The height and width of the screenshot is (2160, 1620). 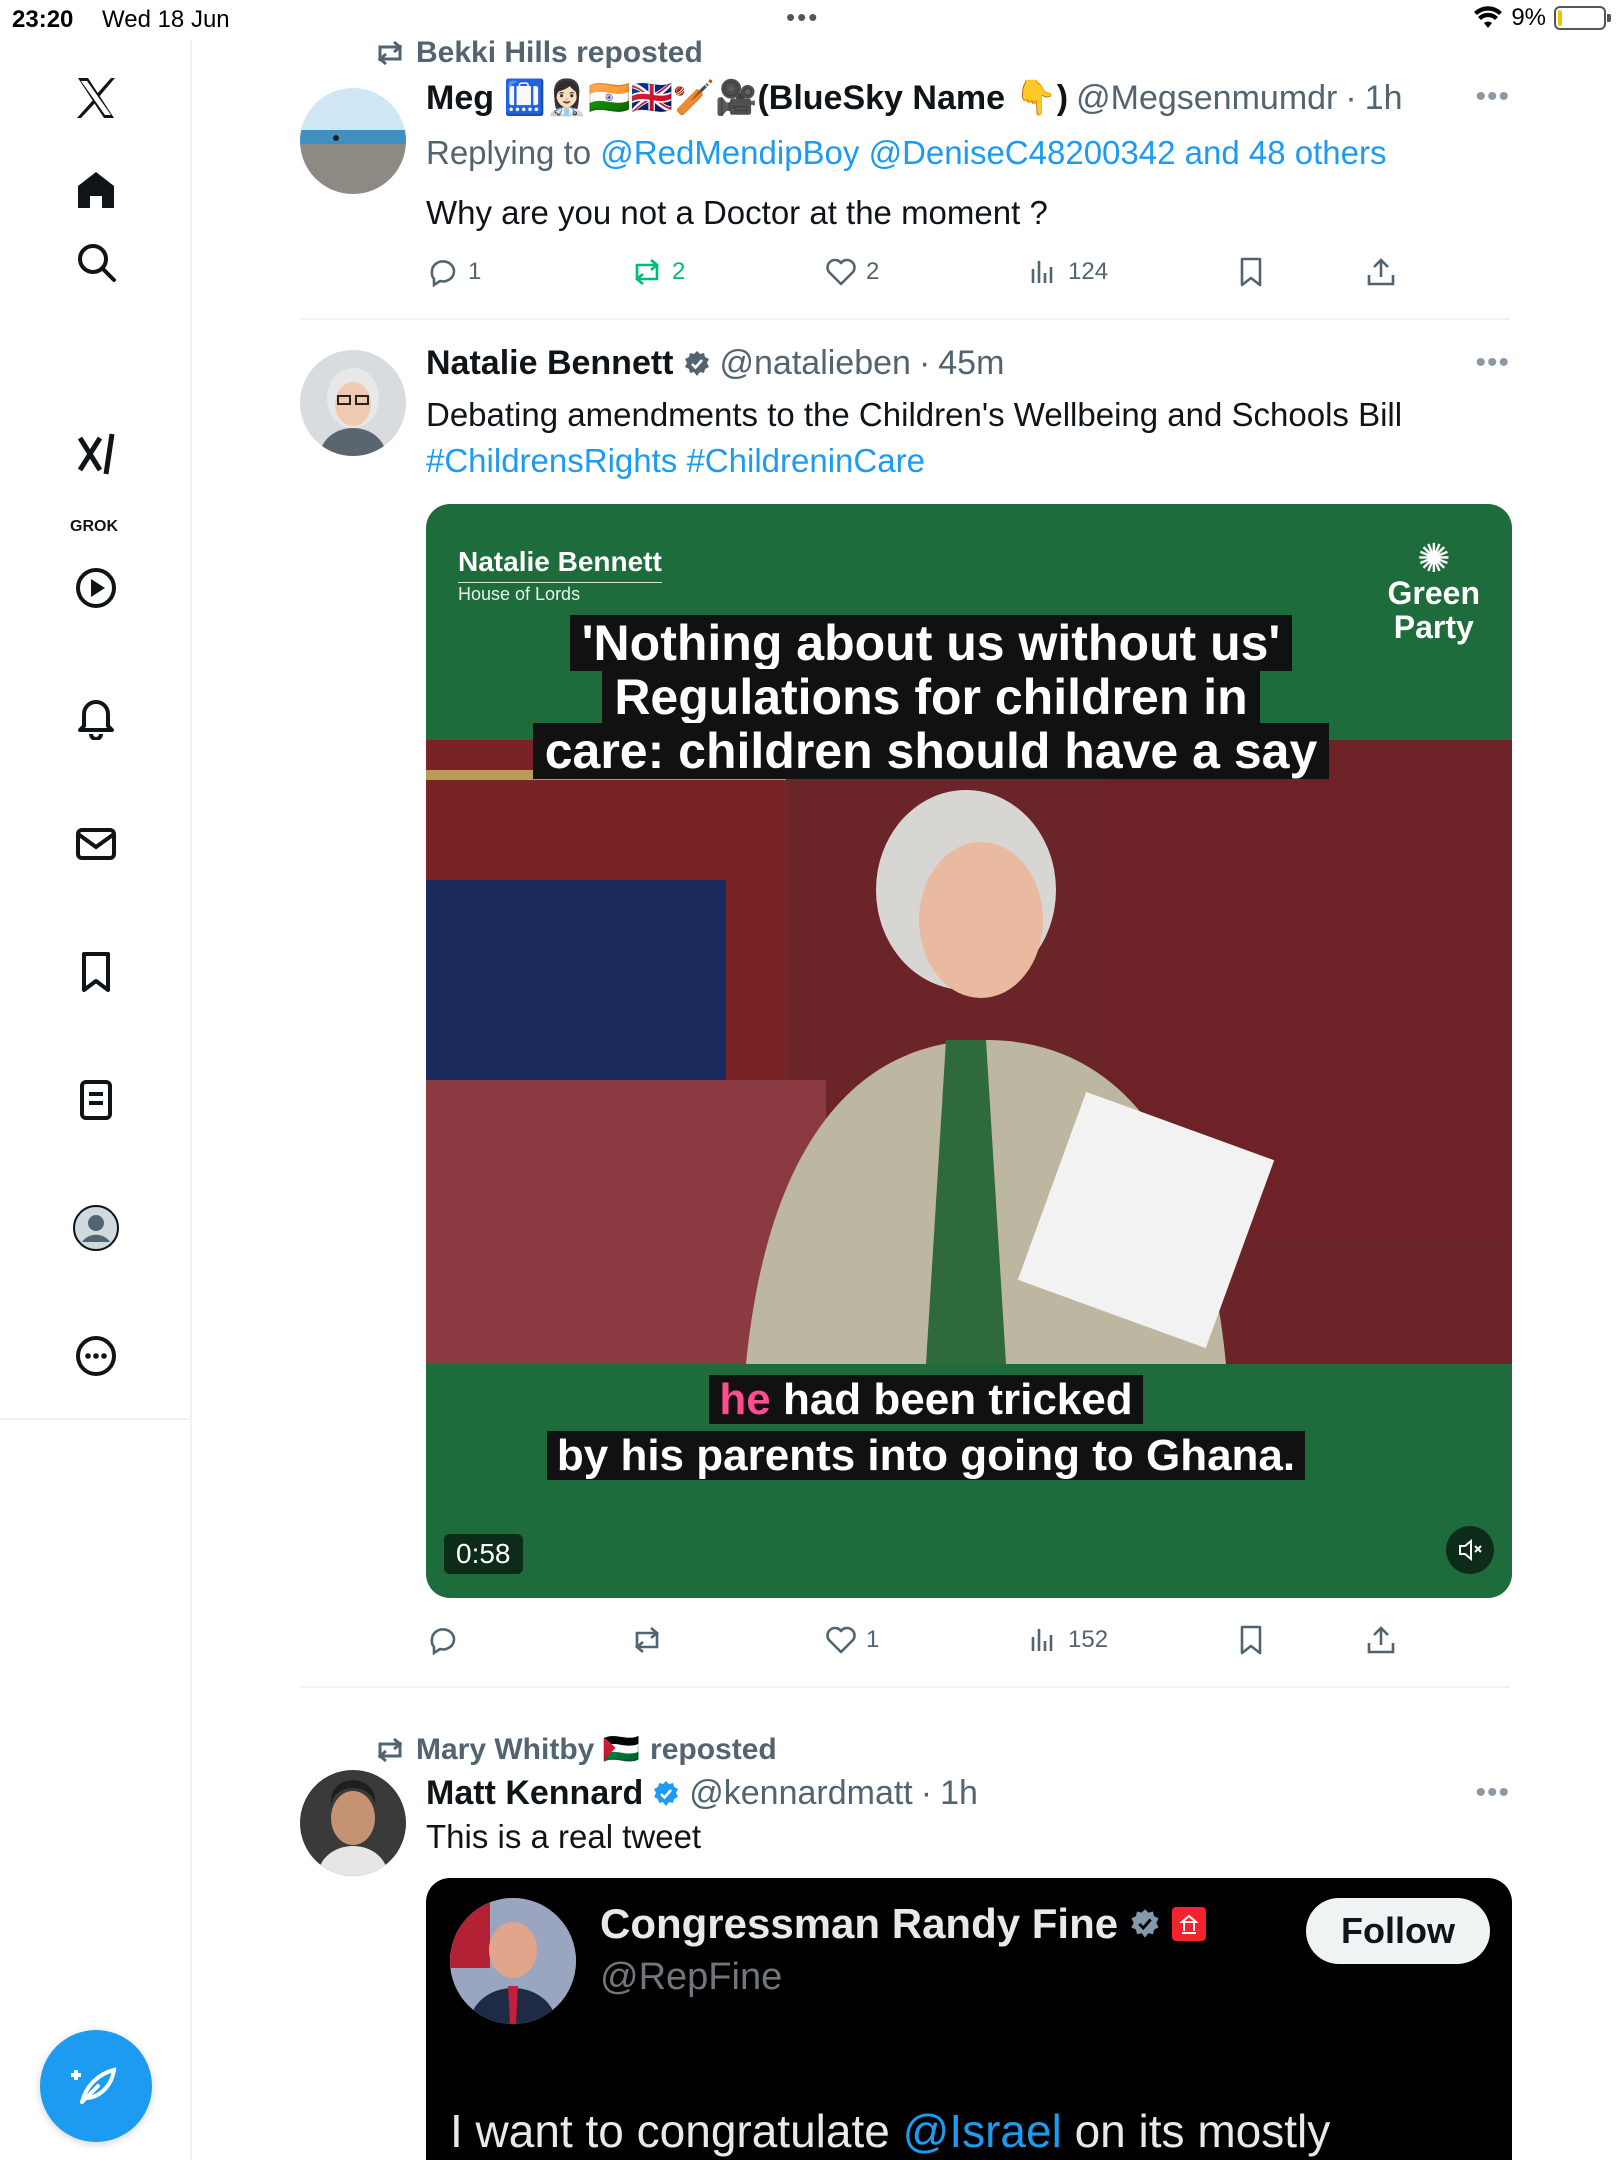 I want to click on tweet-text: Why are you not a Doctor at the moment ?, so click(x=737, y=212).